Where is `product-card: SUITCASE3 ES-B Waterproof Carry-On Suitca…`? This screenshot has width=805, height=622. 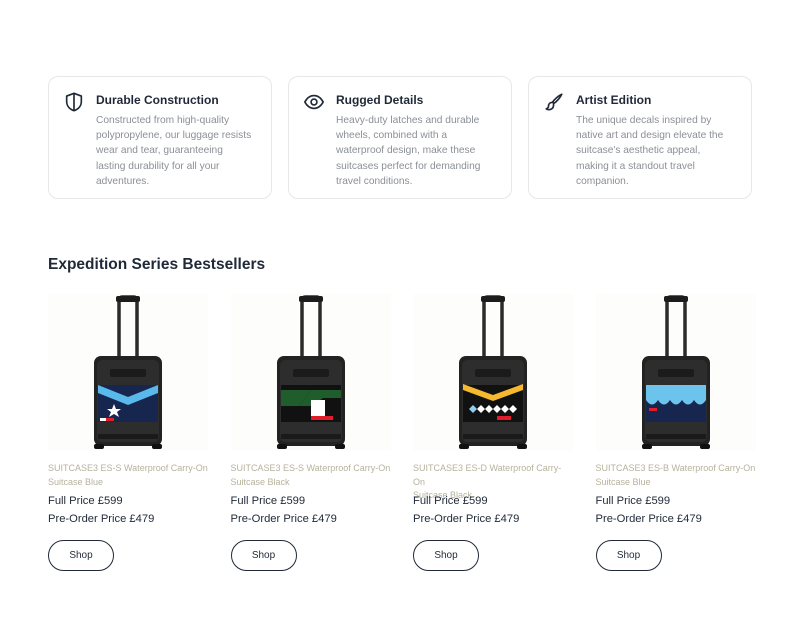 product-card: SUITCASE3 ES-B Waterproof Carry-On Suitca… is located at coordinates (675, 432).